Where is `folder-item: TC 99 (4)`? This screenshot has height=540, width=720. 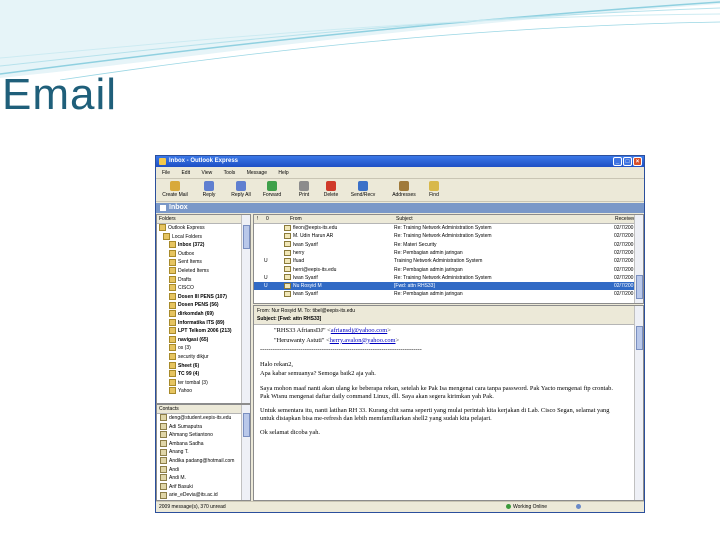
folder-item: TC 99 (4) is located at coordinates (203, 374).